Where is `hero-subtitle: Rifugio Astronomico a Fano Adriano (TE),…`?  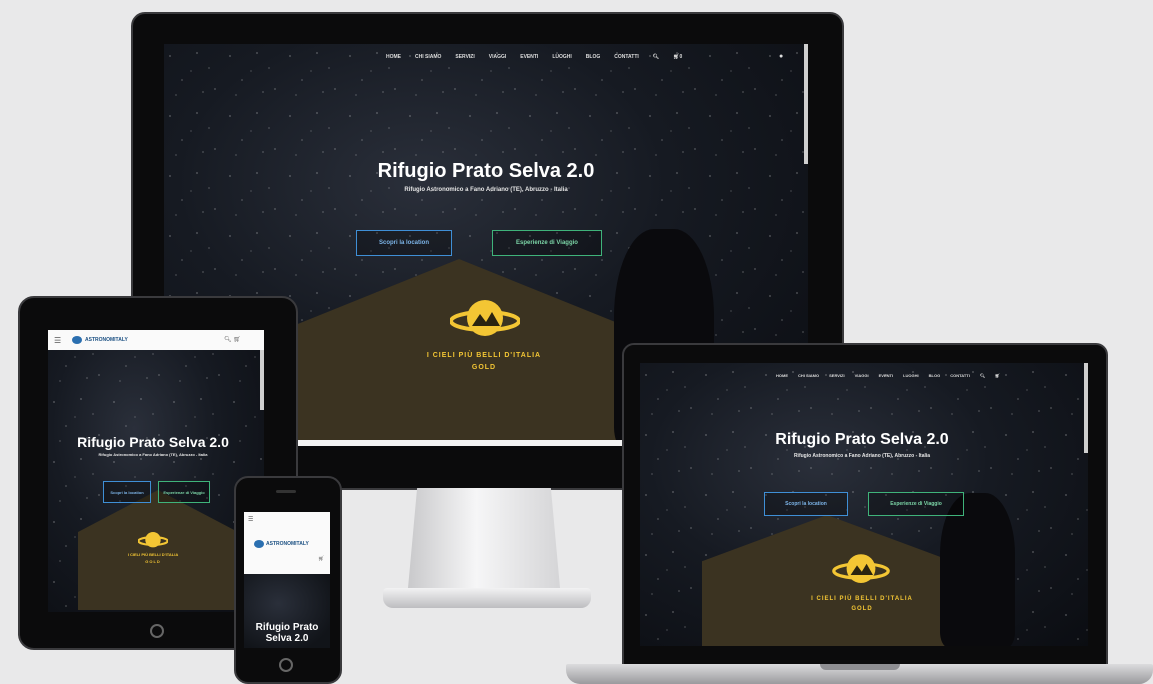 hero-subtitle: Rifugio Astronomico a Fano Adriano (TE),… is located at coordinates (486, 190).